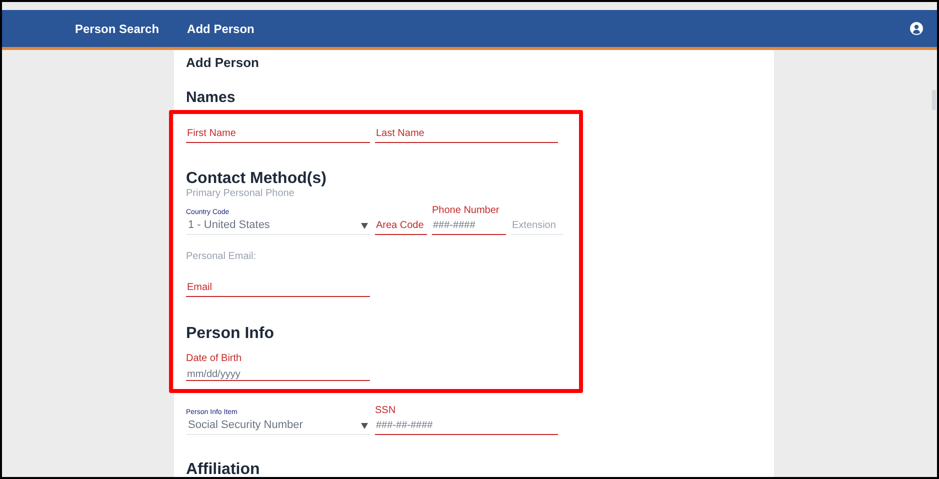 Image resolution: width=939 pixels, height=479 pixels. I want to click on input-field: mm/dd/yyyy, so click(278, 375).